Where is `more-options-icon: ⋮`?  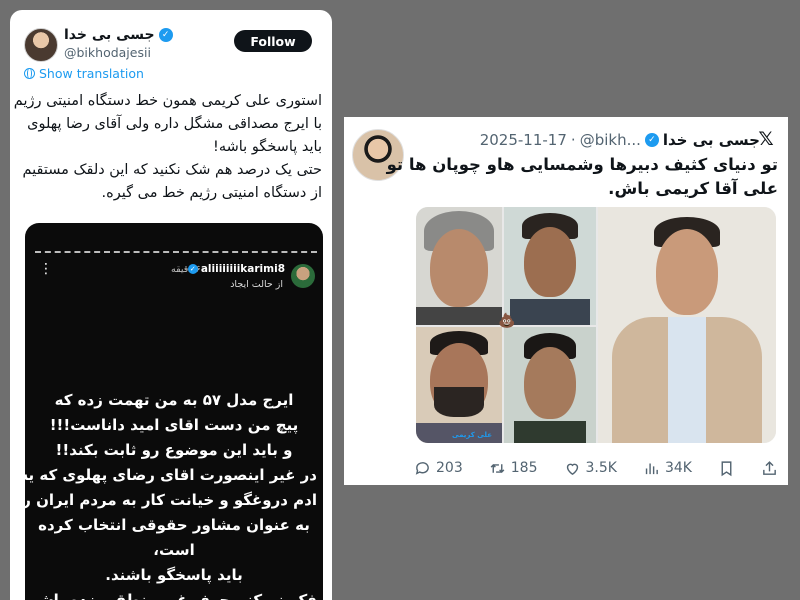
more-options-icon: ⋮ is located at coordinates (46, 269).